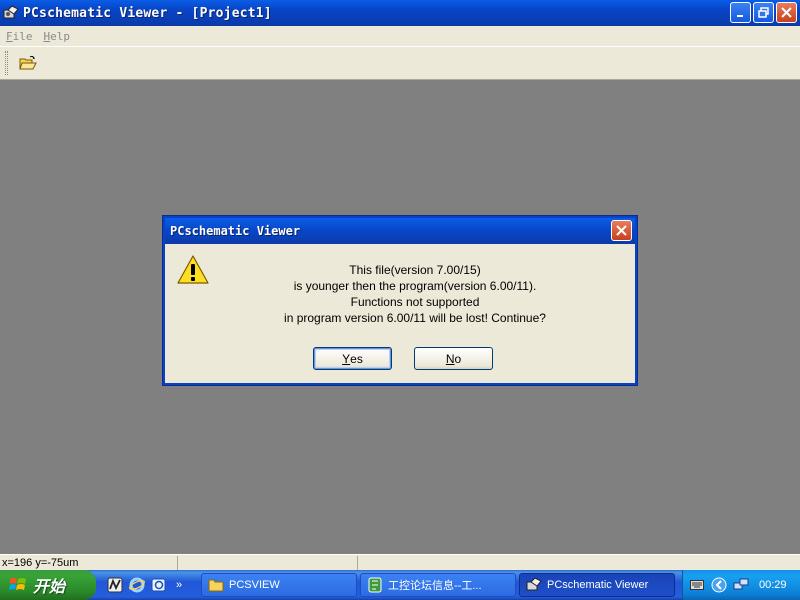 This screenshot has width=800, height=600. Describe the element at coordinates (6, 63) in the screenshot. I see `toolbar-grip` at that location.